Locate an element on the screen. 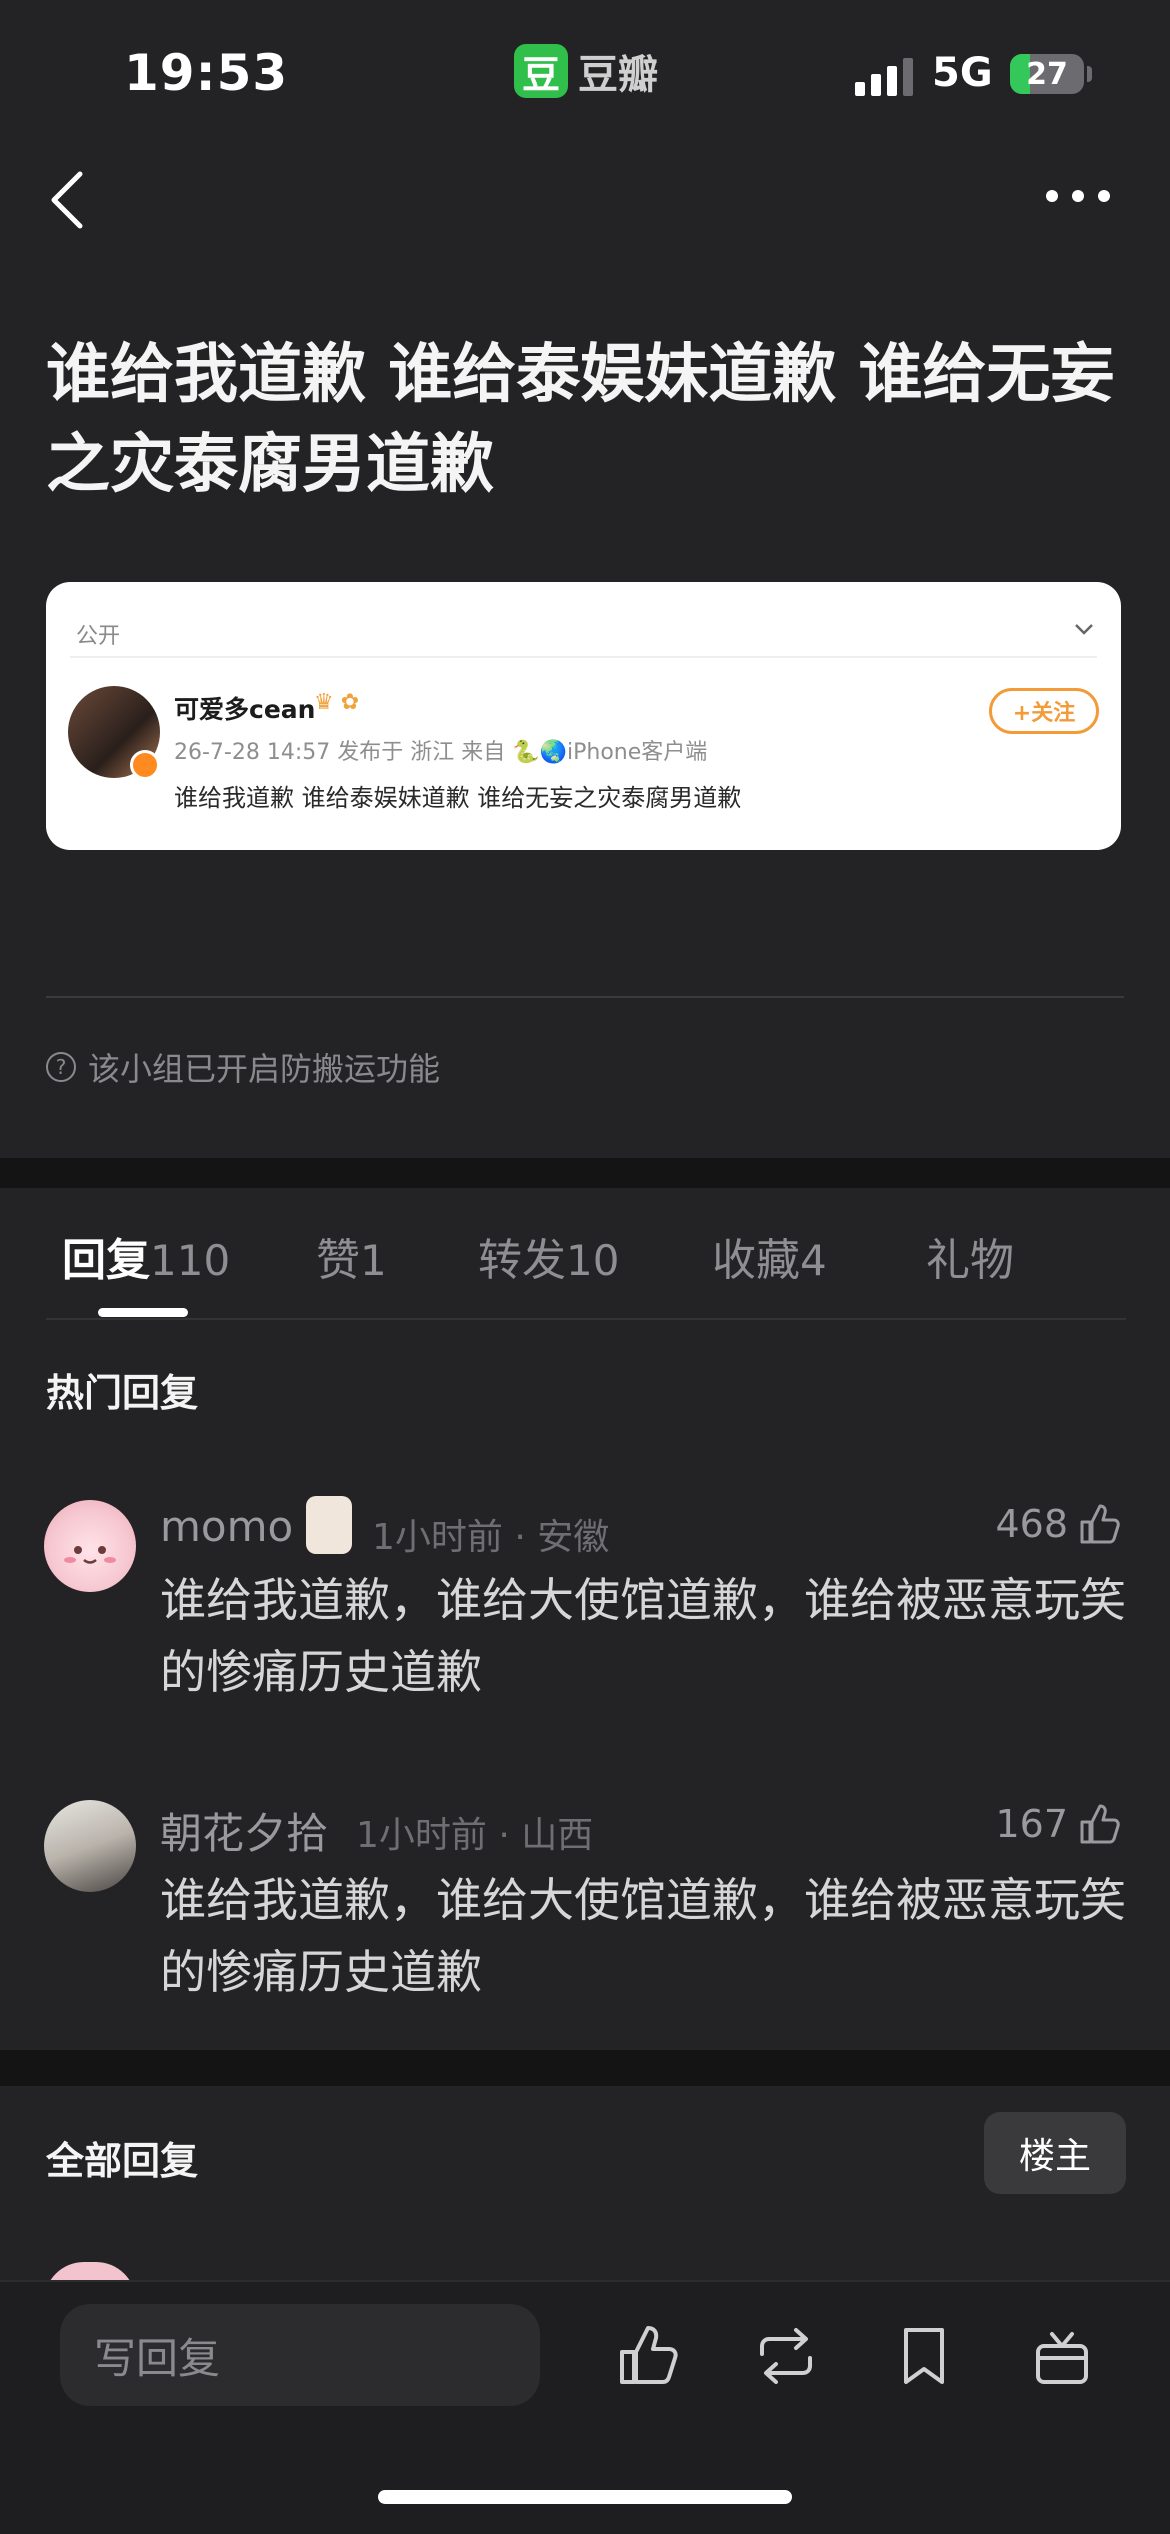 Image resolution: width=1170 pixels, height=2534 pixels. embed-meta: 26-7-28 14:57 发布于 浙江 来自 🐍🌏iPhone客户端 is located at coordinates (441, 752).